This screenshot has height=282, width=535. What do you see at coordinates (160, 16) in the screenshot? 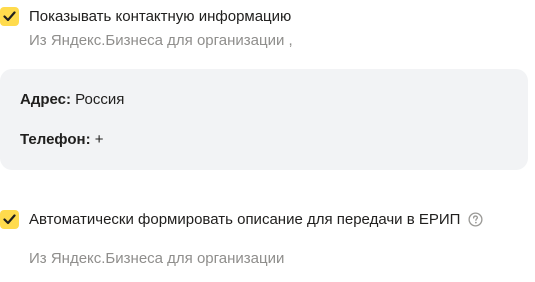
I see `show-contact-info-label: Показывать контактную информацию` at bounding box center [160, 16].